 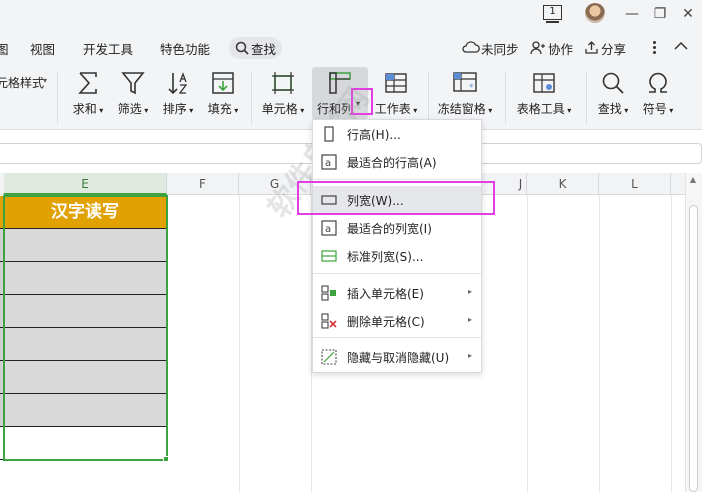 What do you see at coordinates (693, 180) in the screenshot?
I see `scroll-up-icon: ▲` at bounding box center [693, 180].